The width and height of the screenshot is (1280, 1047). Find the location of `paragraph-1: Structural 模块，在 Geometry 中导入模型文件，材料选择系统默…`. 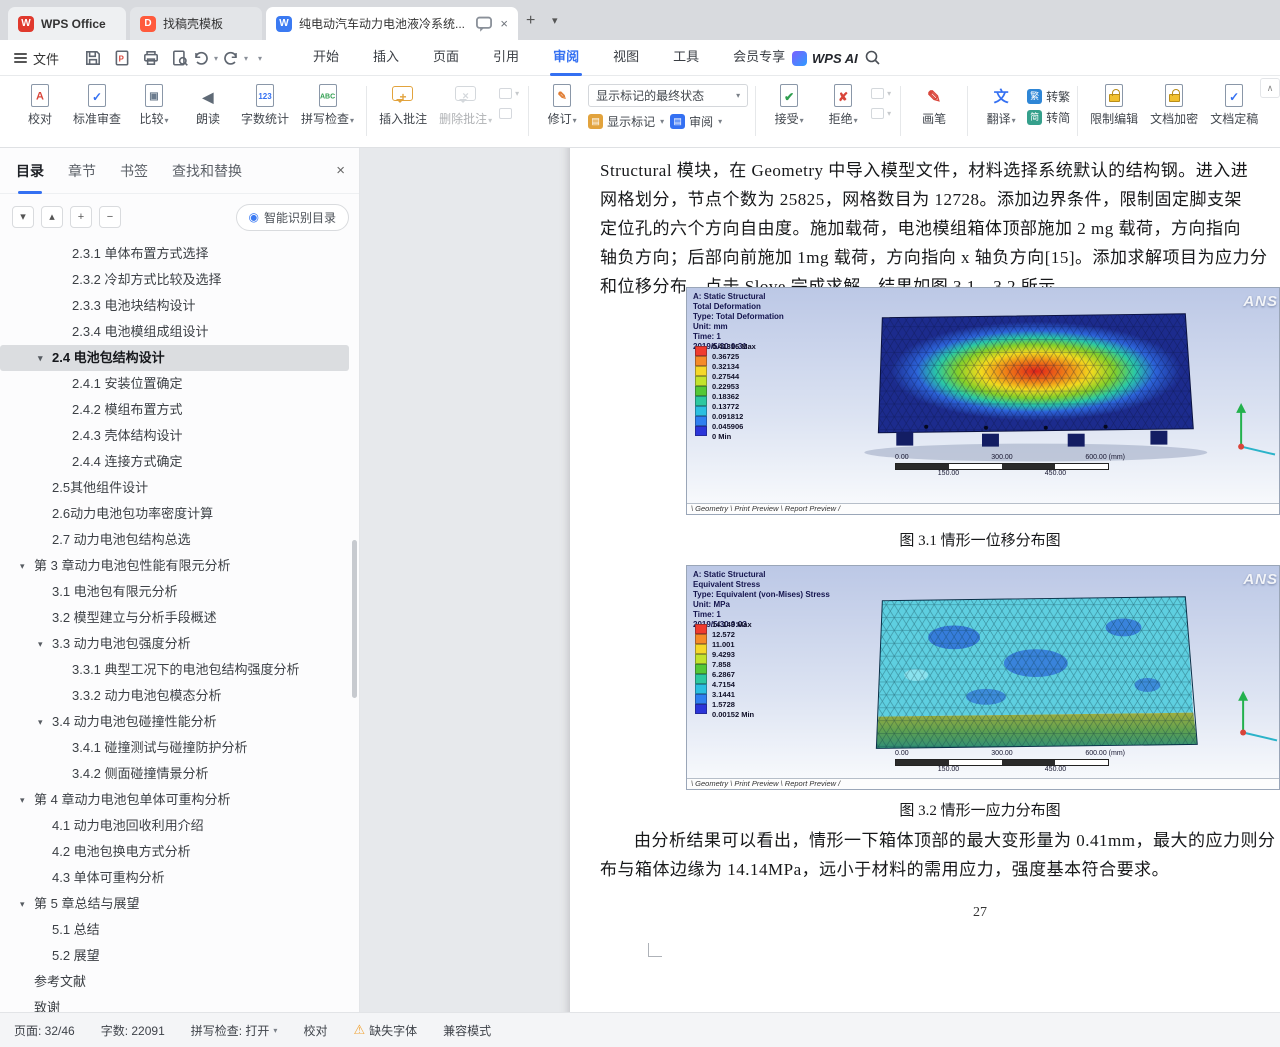

paragraph-1: Structural 模块，在 Geometry 中导入模型文件，材料选择系统默… is located at coordinates (940, 228).